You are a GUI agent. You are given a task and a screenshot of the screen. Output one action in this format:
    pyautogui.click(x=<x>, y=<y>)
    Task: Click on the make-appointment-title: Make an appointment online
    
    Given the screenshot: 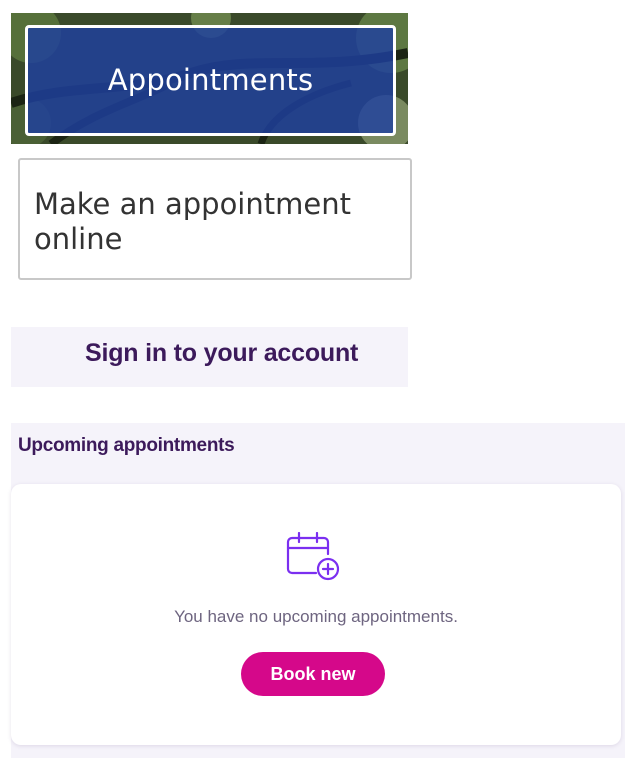 What is the action you would take?
    pyautogui.click(x=214, y=222)
    